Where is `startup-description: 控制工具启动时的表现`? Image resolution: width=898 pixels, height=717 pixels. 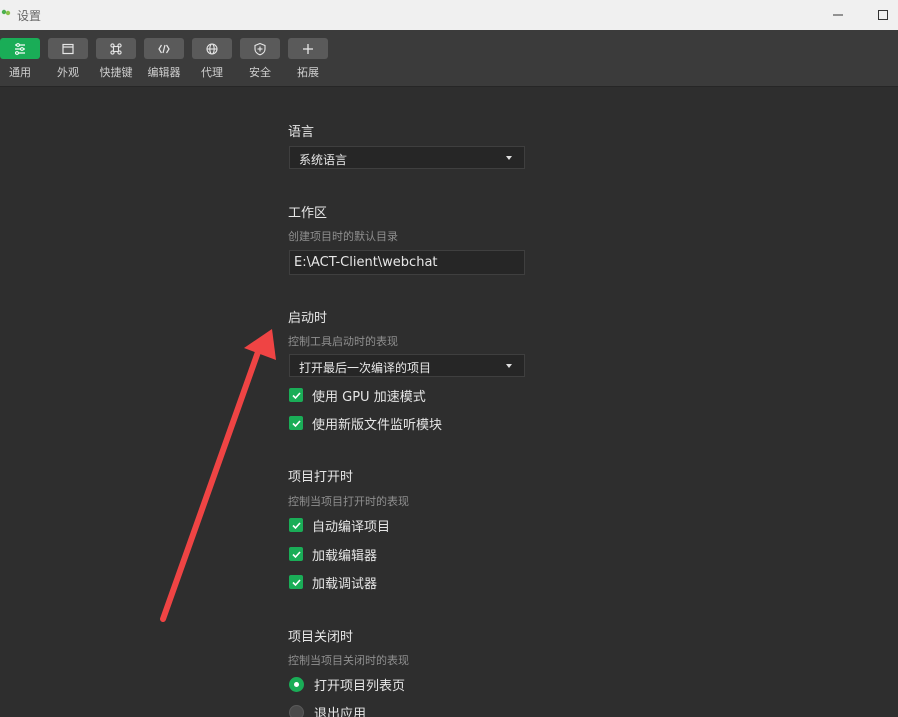 startup-description: 控制工具启动时的表现 is located at coordinates (343, 341).